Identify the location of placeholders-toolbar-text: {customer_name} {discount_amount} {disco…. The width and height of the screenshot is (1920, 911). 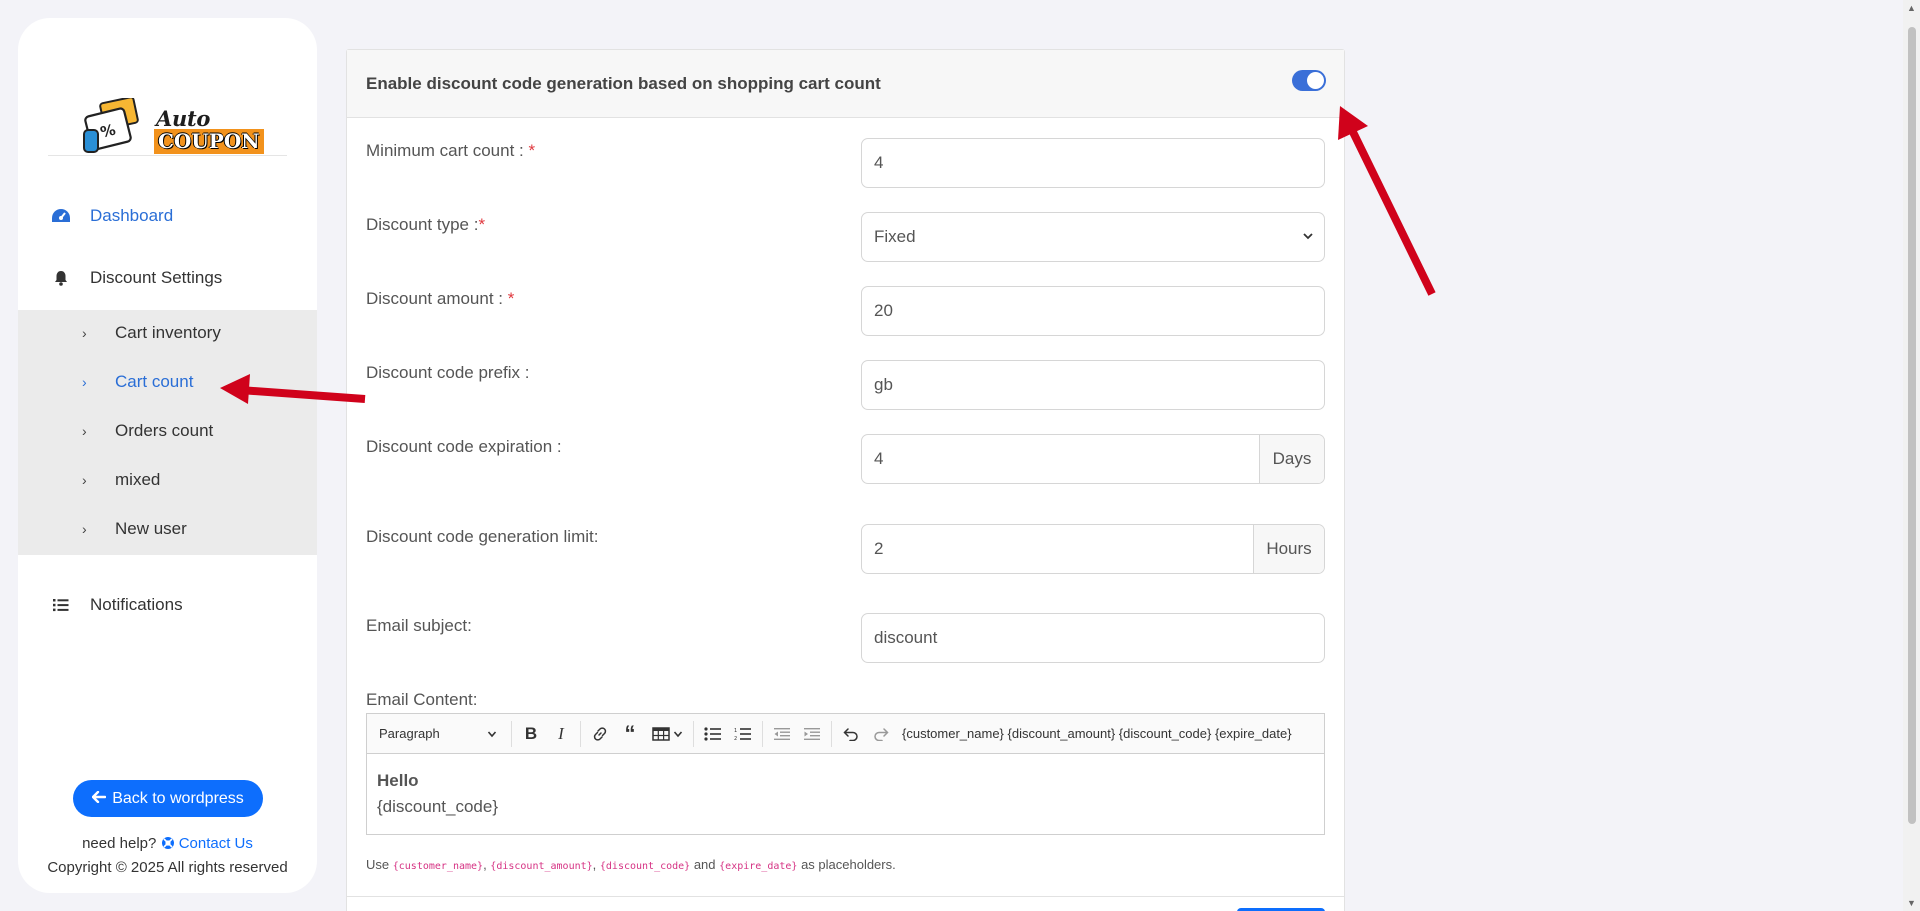
(1097, 733).